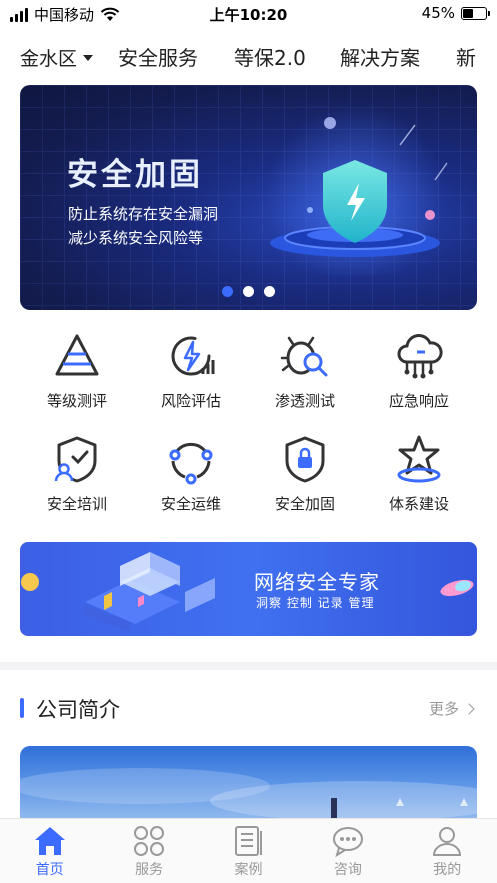 This screenshot has width=497, height=883. Describe the element at coordinates (75, 459) in the screenshot. I see `shield-user-icon` at that location.